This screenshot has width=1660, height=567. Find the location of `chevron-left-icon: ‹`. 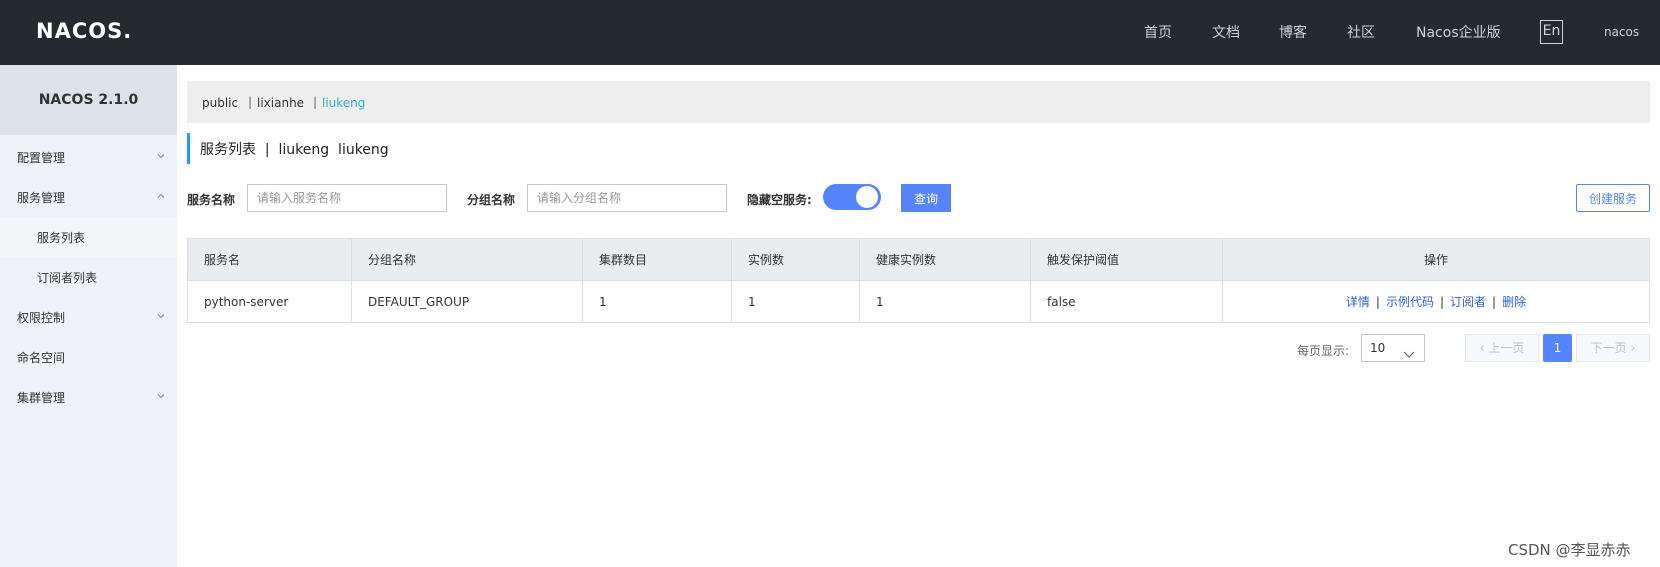

chevron-left-icon: ‹ is located at coordinates (1482, 348).